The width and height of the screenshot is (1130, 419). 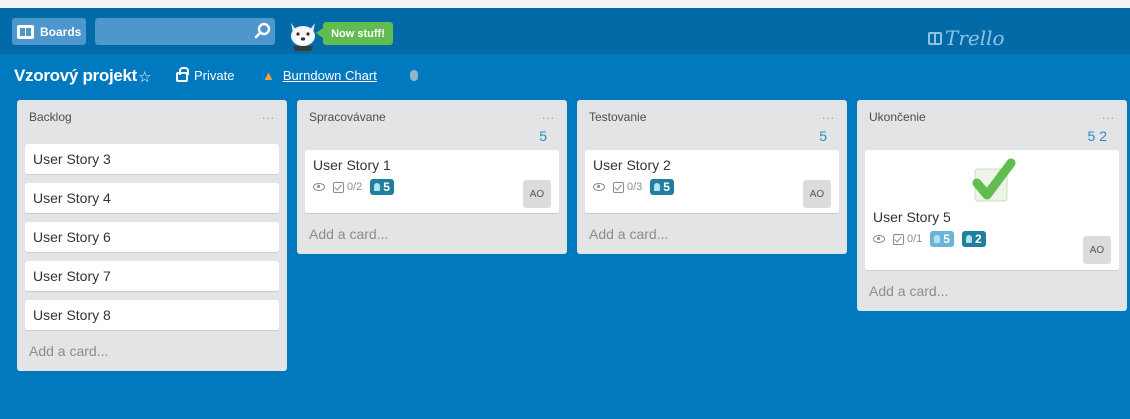 I want to click on card: User Story 8, so click(x=152, y=315).